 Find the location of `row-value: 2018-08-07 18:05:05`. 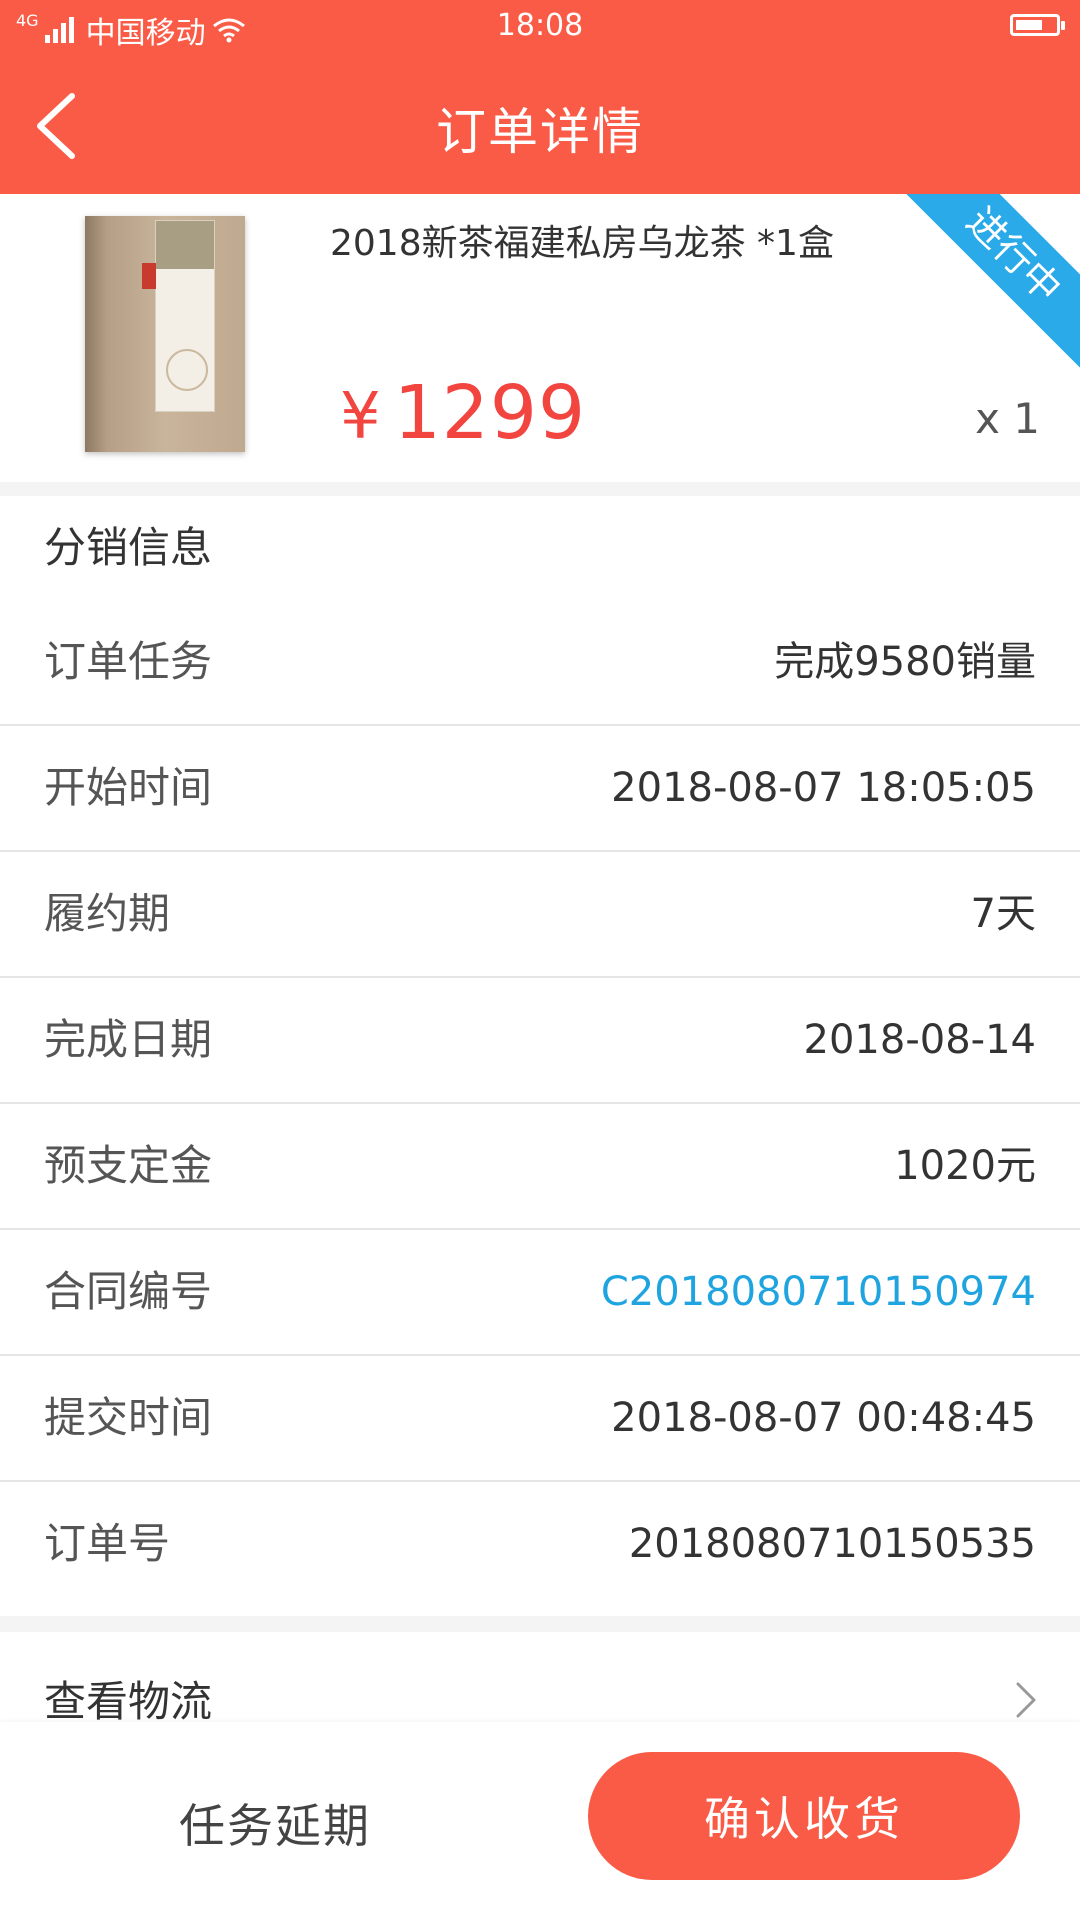

row-value: 2018-08-07 18:05:05 is located at coordinates (823, 788).